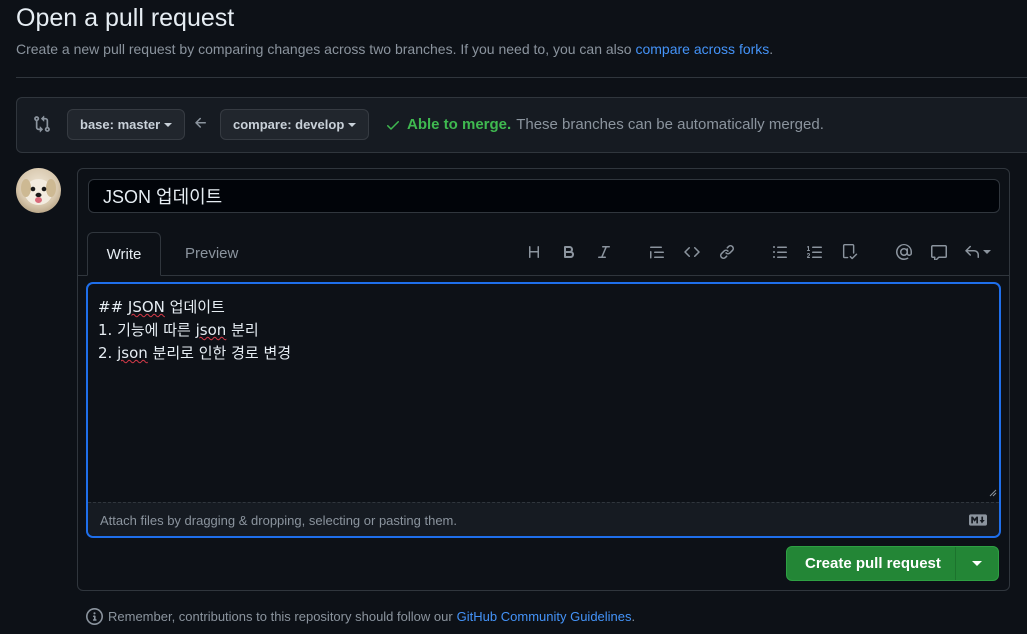  I want to click on markdown-icon, so click(978, 520).